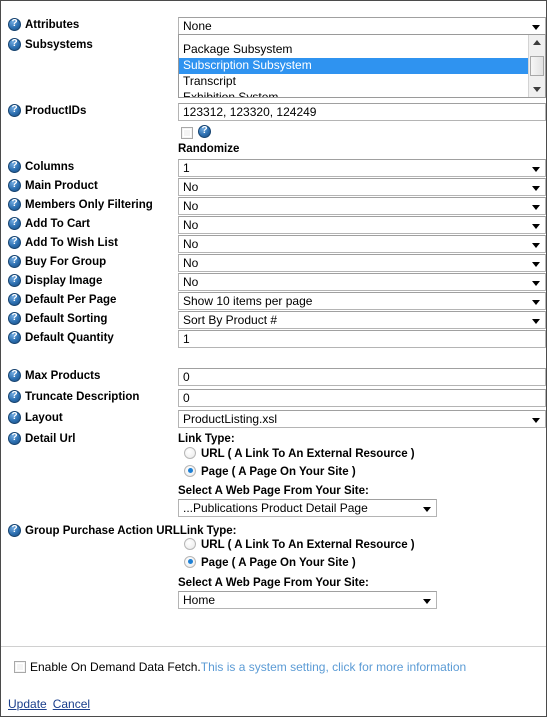  Describe the element at coordinates (353, 82) in the screenshot. I see `list-item: Transcript` at that location.